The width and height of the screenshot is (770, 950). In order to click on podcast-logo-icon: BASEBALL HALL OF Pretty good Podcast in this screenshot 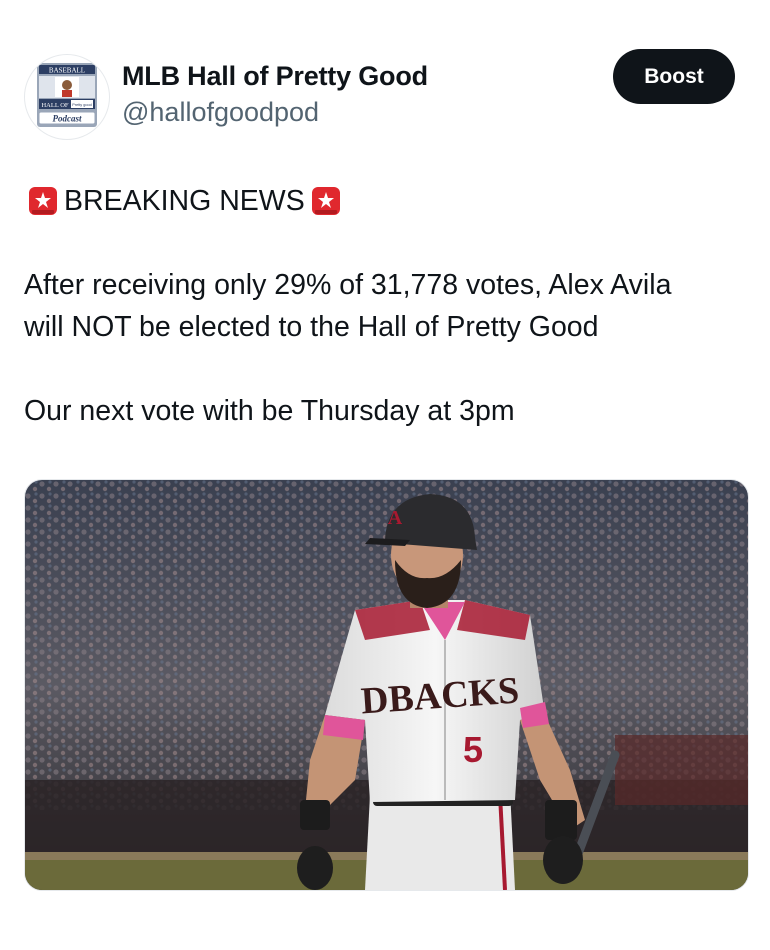, I will do `click(67, 95)`.